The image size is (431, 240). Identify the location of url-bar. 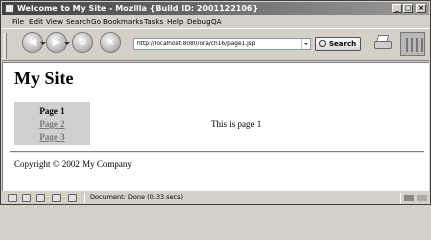
(222, 44).